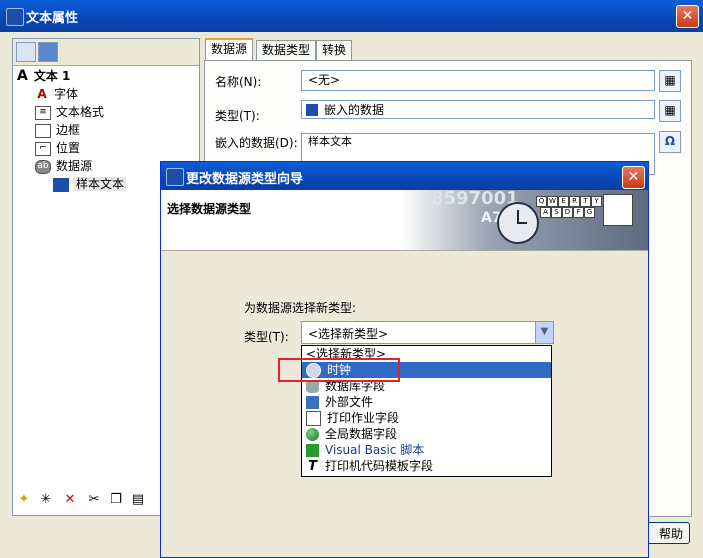  What do you see at coordinates (426, 466) in the screenshot?
I see `option-printer-code-template-field: T 打印机代码模板字段` at bounding box center [426, 466].